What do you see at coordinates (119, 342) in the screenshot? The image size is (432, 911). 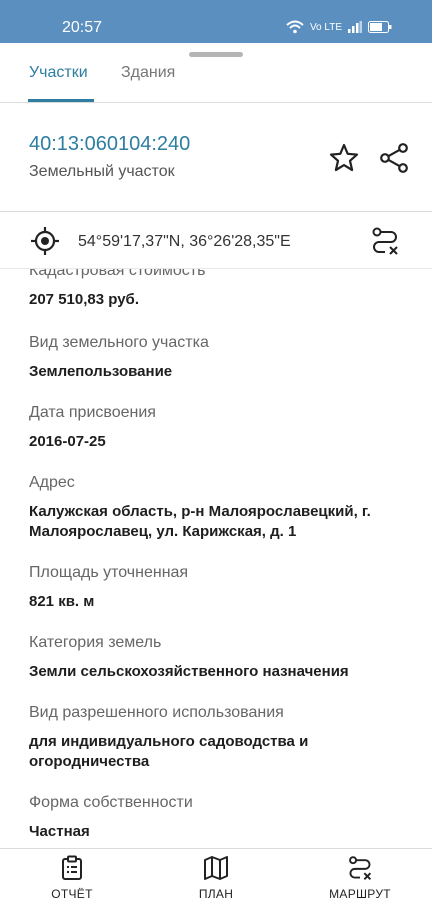 I see `field-label: Вид земельного участка` at bounding box center [119, 342].